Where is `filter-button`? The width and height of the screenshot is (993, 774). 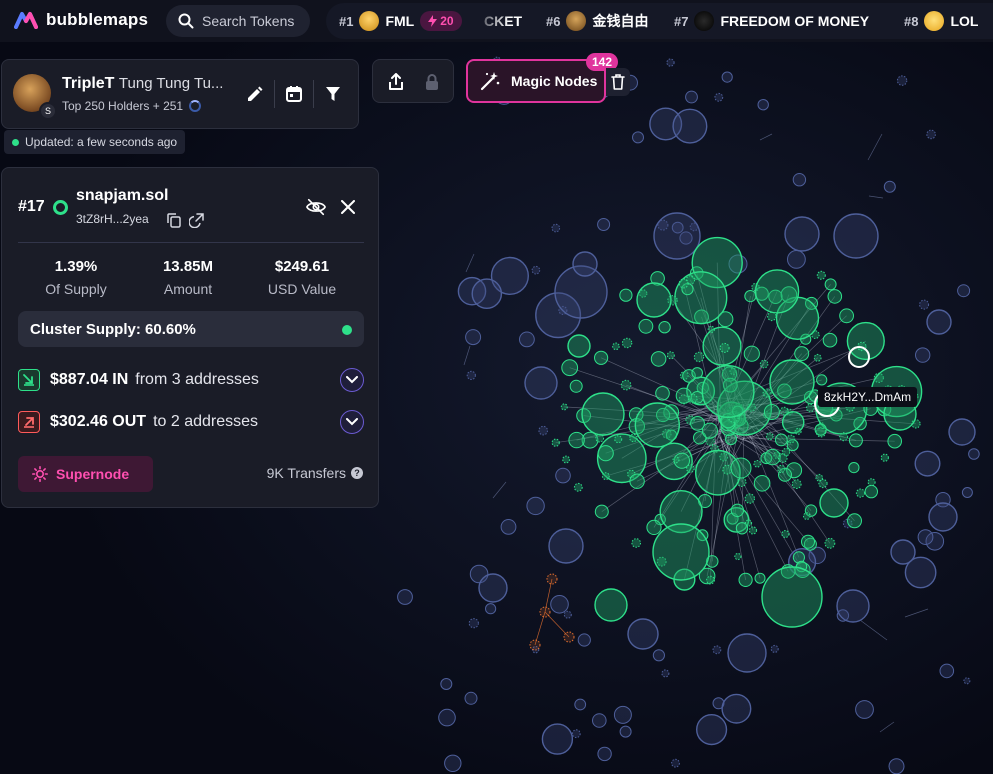
filter-button is located at coordinates (333, 94).